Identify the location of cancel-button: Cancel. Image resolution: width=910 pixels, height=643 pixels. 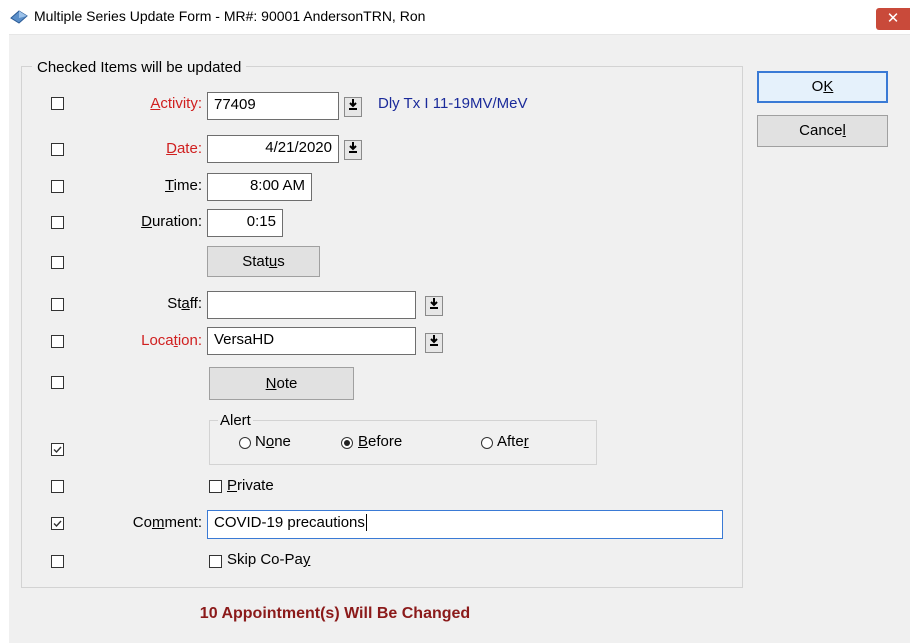
(822, 131).